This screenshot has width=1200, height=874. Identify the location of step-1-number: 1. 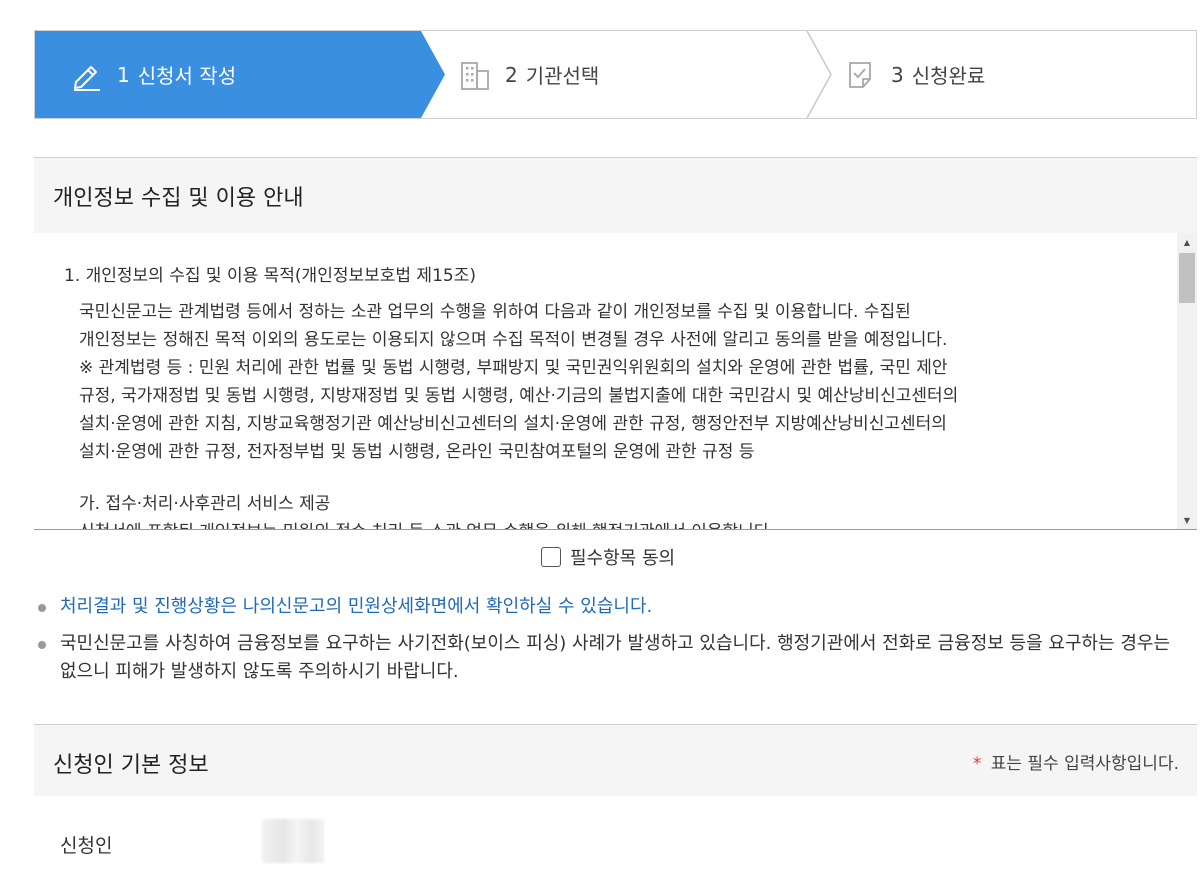
(123, 74).